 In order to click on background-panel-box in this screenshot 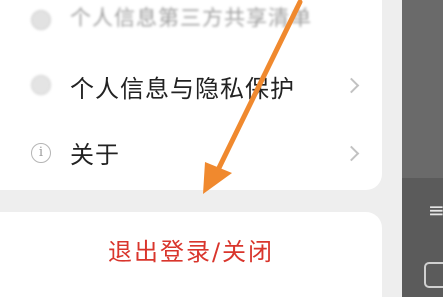, I will do `click(433, 275)`.